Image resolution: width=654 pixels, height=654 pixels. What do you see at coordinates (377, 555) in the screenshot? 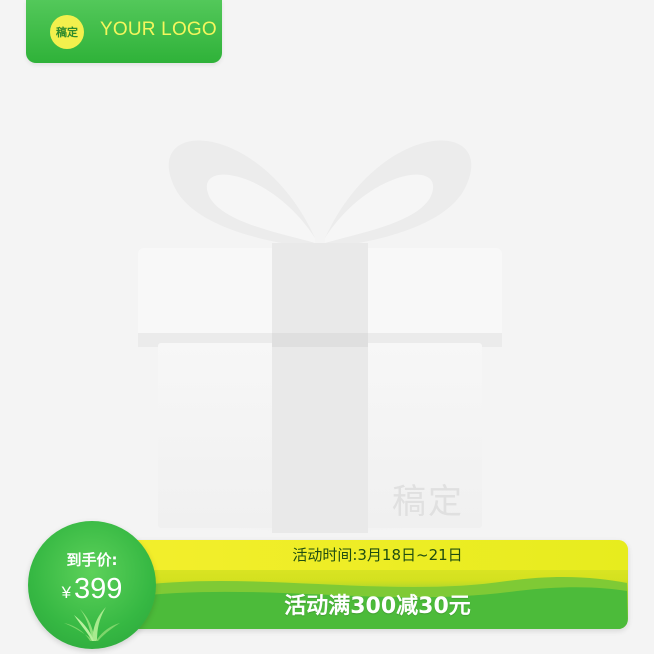
I see `activity-time: 活动时间:3月18日~21日` at bounding box center [377, 555].